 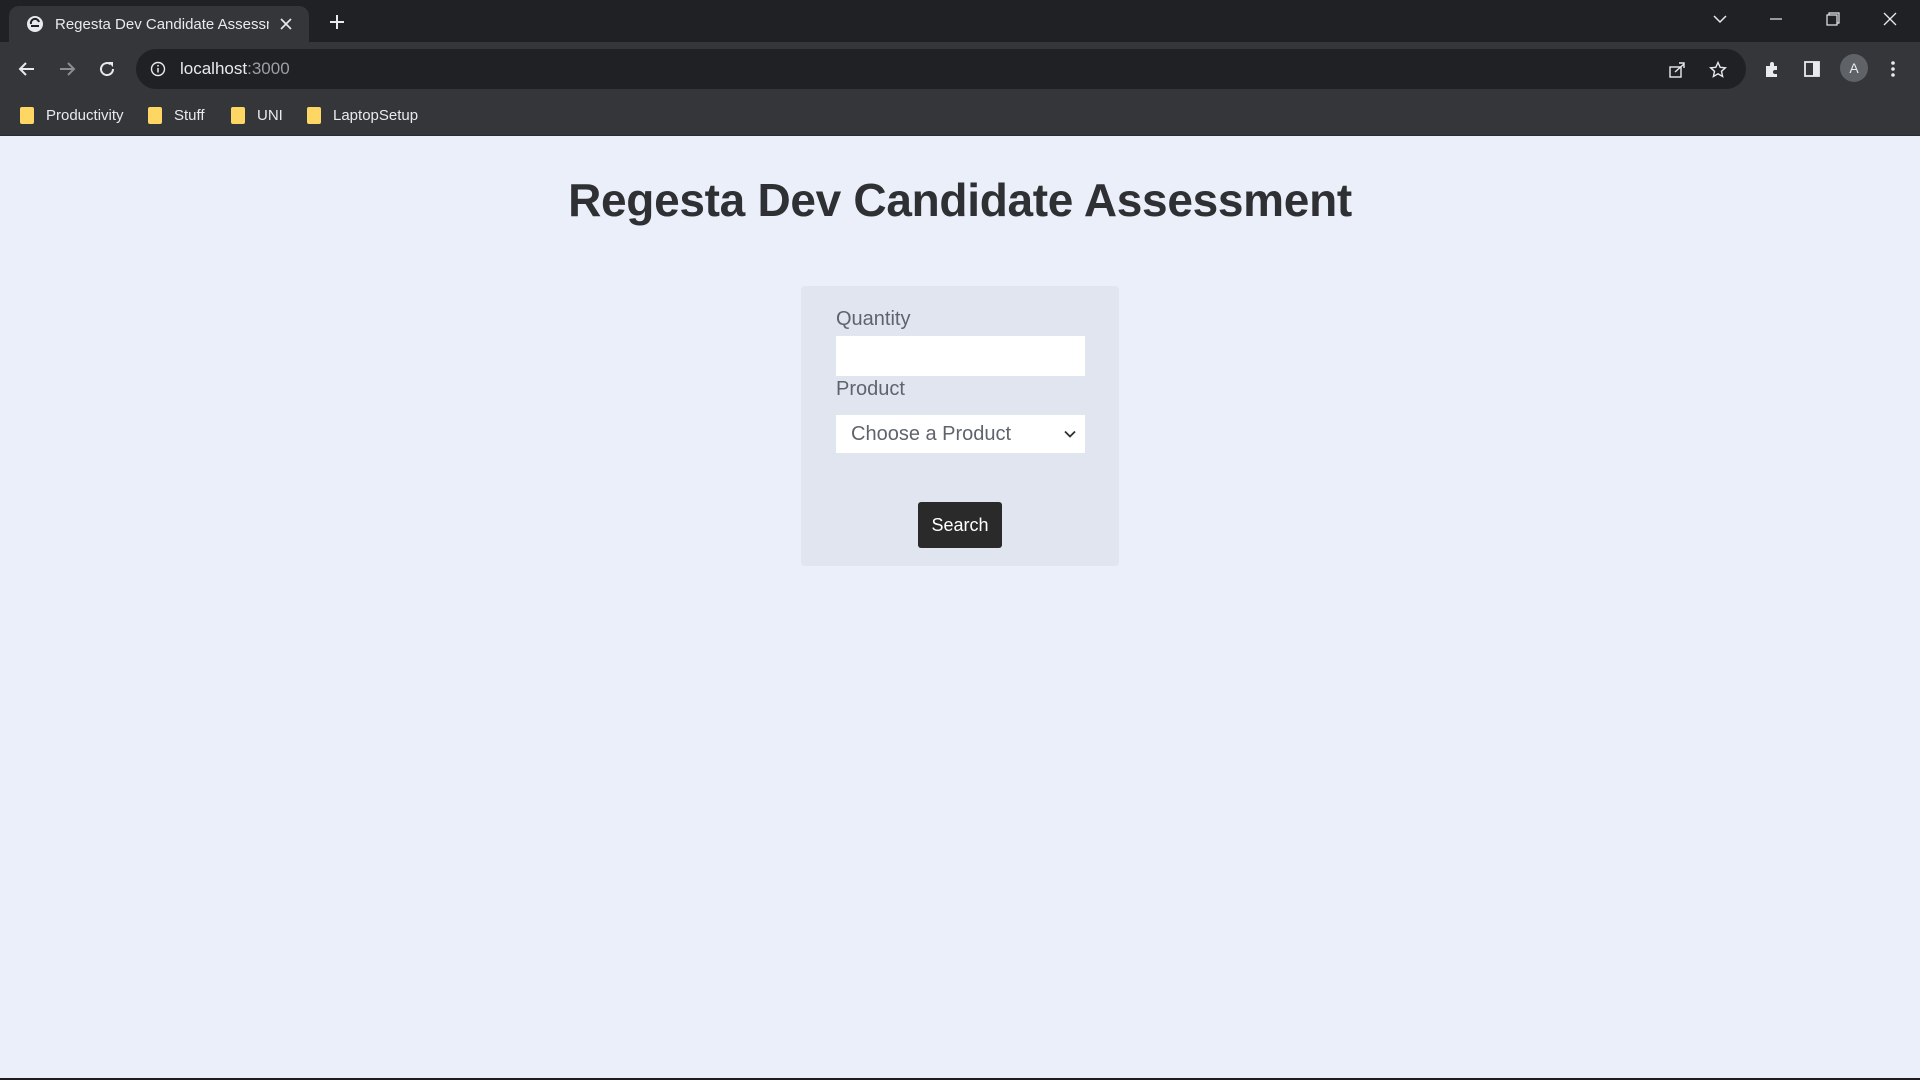 What do you see at coordinates (960, 356) in the screenshot?
I see `quantity-input` at bounding box center [960, 356].